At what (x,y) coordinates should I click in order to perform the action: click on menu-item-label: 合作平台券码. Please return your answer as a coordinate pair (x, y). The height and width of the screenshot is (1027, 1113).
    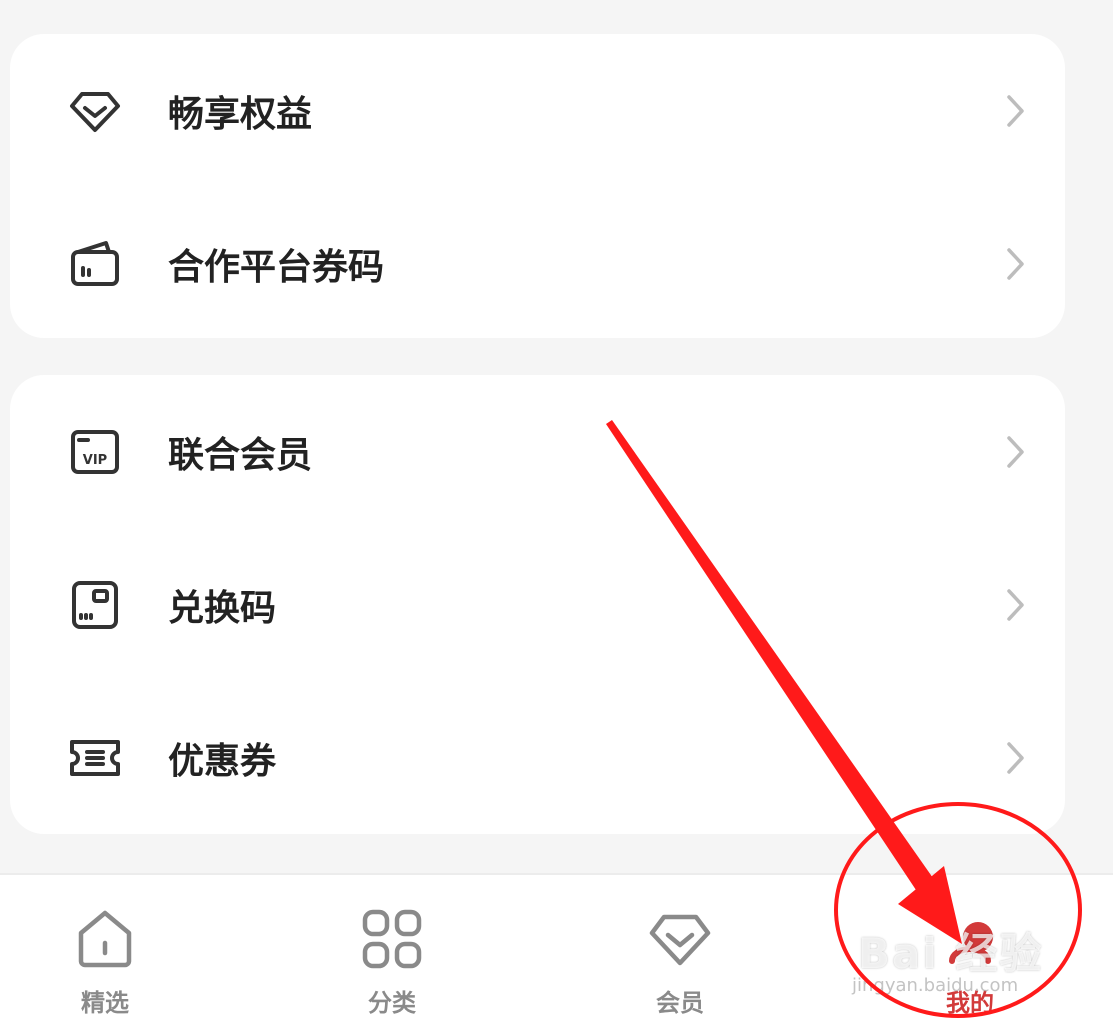
    Looking at the image, I should click on (276, 267).